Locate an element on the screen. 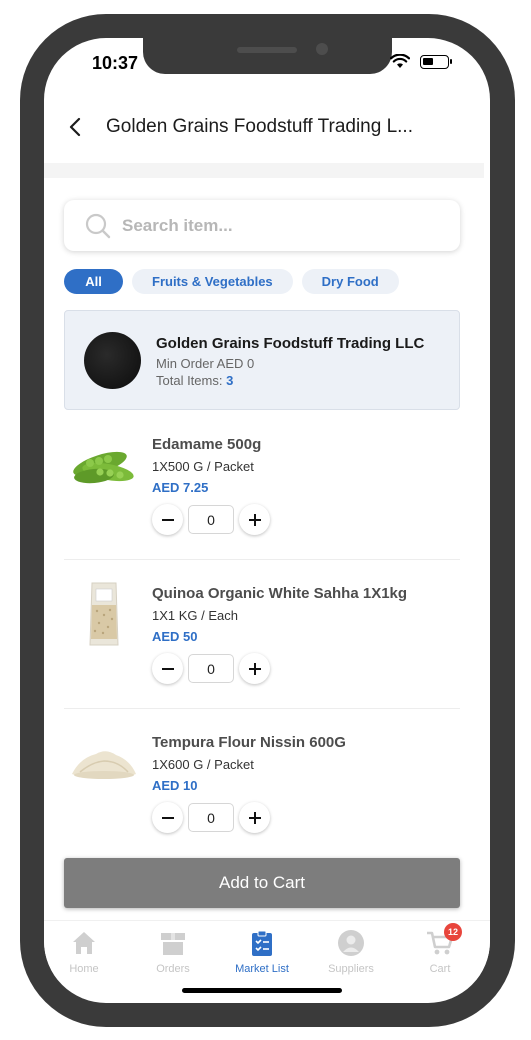  search-bar is located at coordinates (262, 225).